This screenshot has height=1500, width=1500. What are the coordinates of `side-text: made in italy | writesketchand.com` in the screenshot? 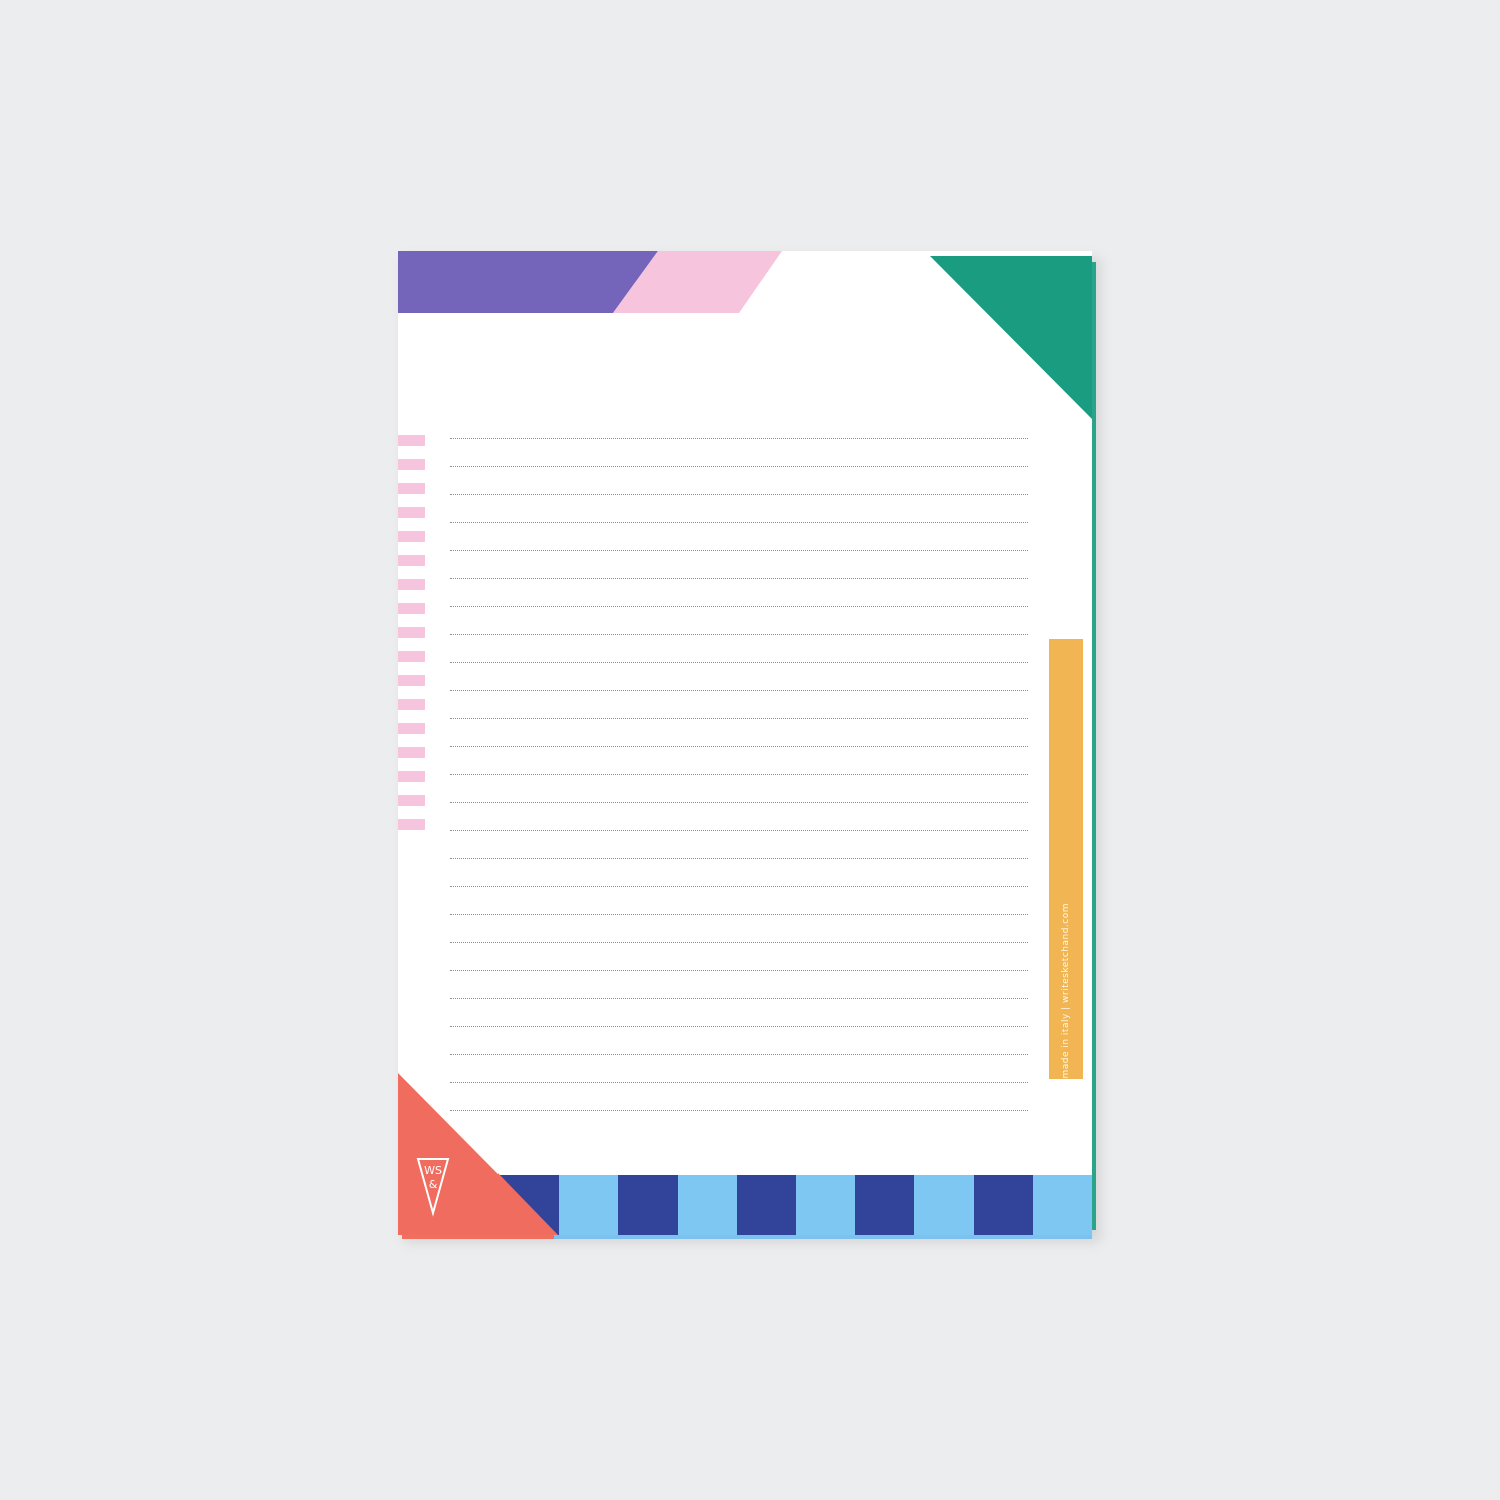 It's located at (1066, 991).